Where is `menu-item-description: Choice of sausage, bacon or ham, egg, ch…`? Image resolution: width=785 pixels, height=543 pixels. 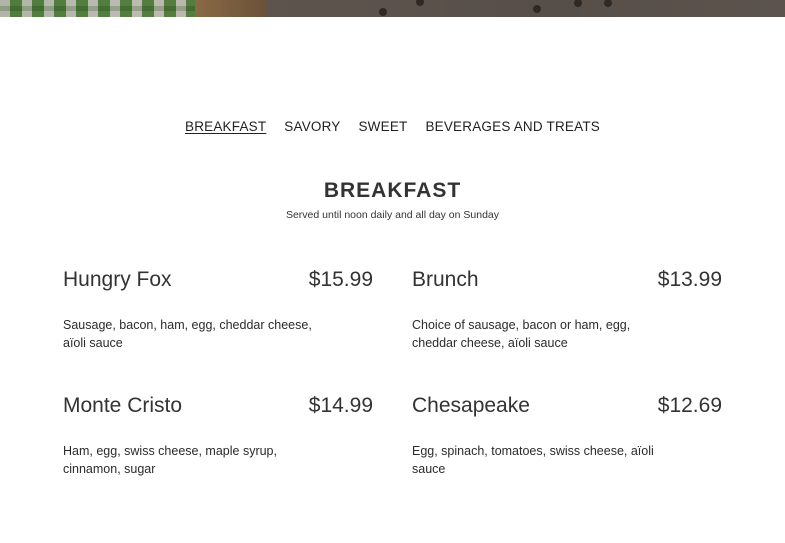 menu-item-description: Choice of sausage, bacon or ham, egg, ch… is located at coordinates (521, 334).